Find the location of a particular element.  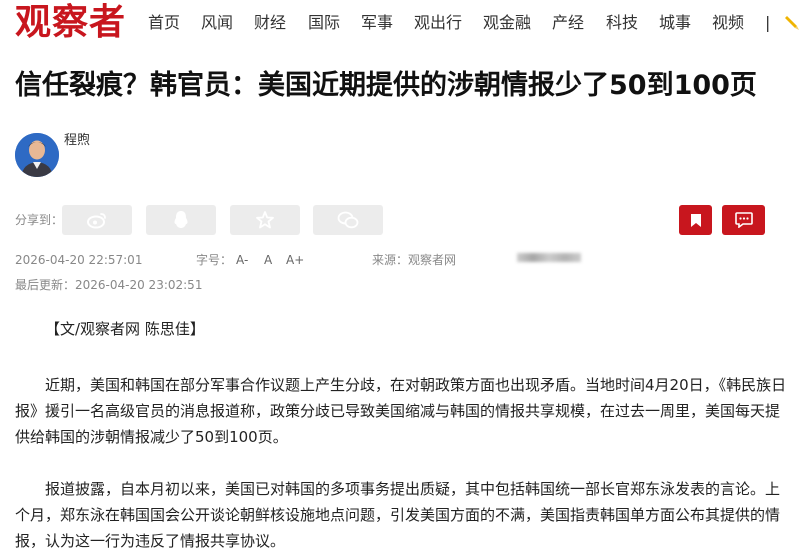

nav-item-military: 军事 is located at coordinates (387, 23).